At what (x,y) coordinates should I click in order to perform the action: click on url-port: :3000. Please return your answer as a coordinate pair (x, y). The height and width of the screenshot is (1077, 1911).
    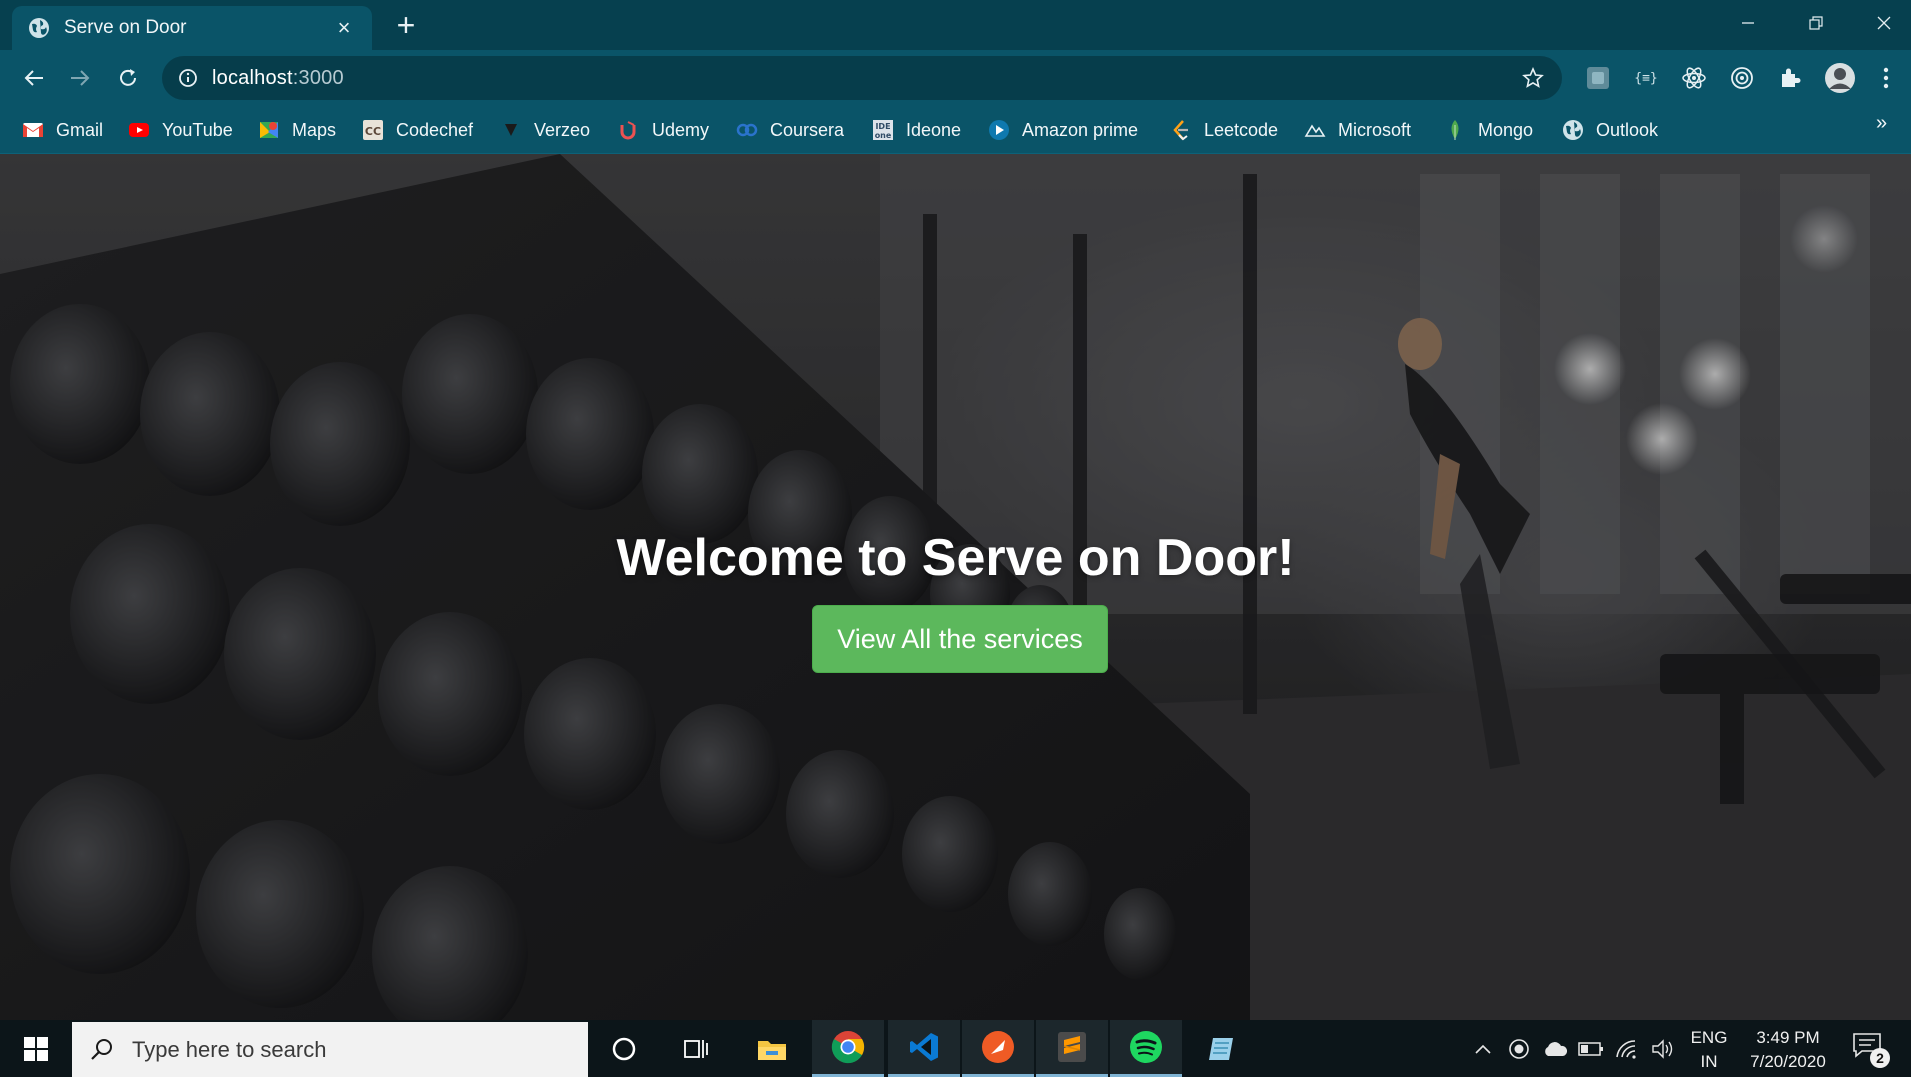
    Looking at the image, I should click on (318, 77).